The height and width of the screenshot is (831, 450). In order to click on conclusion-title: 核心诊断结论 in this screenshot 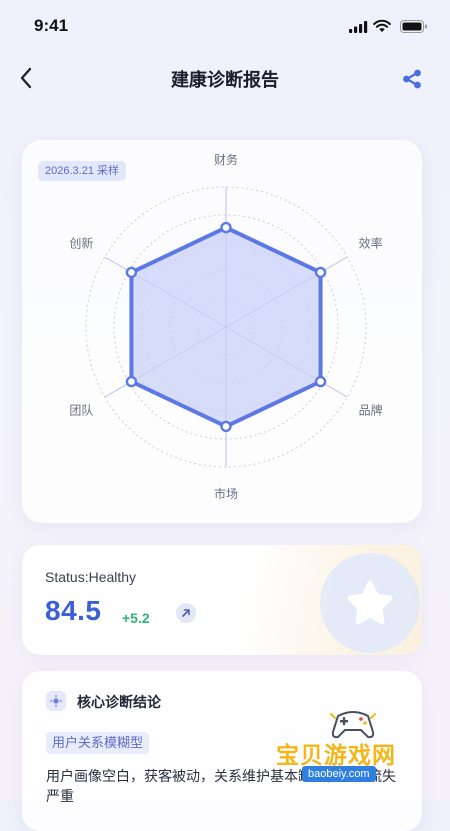, I will do `click(119, 702)`.